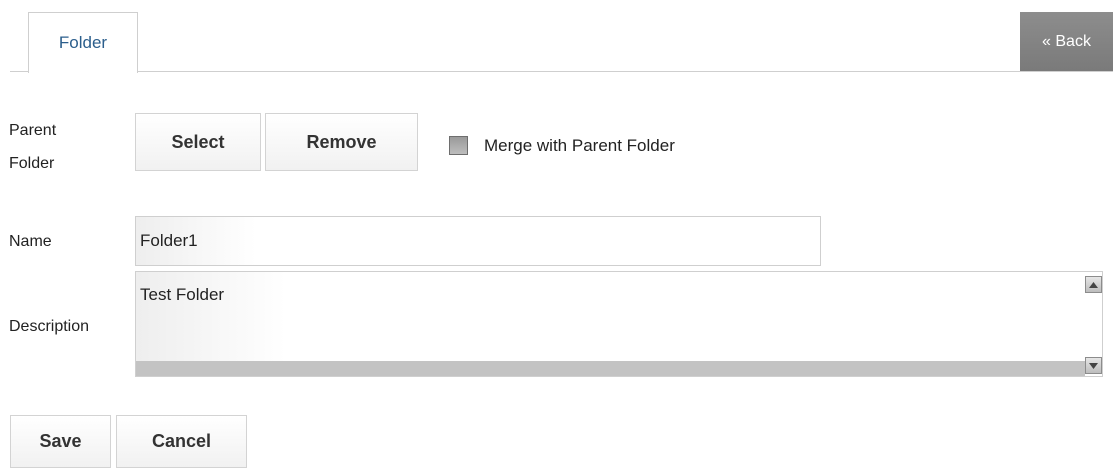  I want to click on tab-folder-label: Folder, so click(83, 42).